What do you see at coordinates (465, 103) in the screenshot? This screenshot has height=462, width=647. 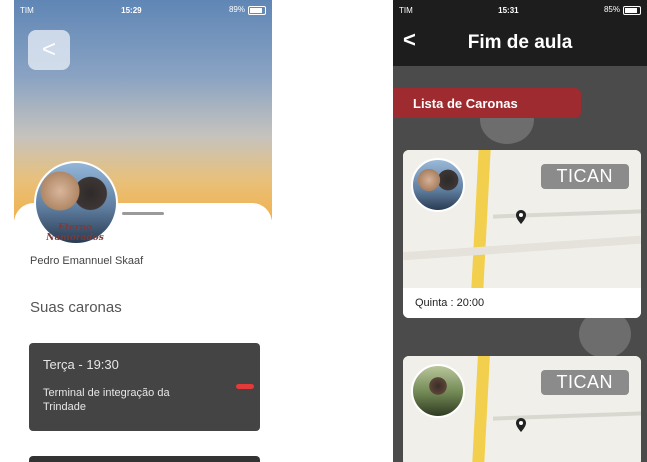 I see `tab-label: Lista de Caronas` at bounding box center [465, 103].